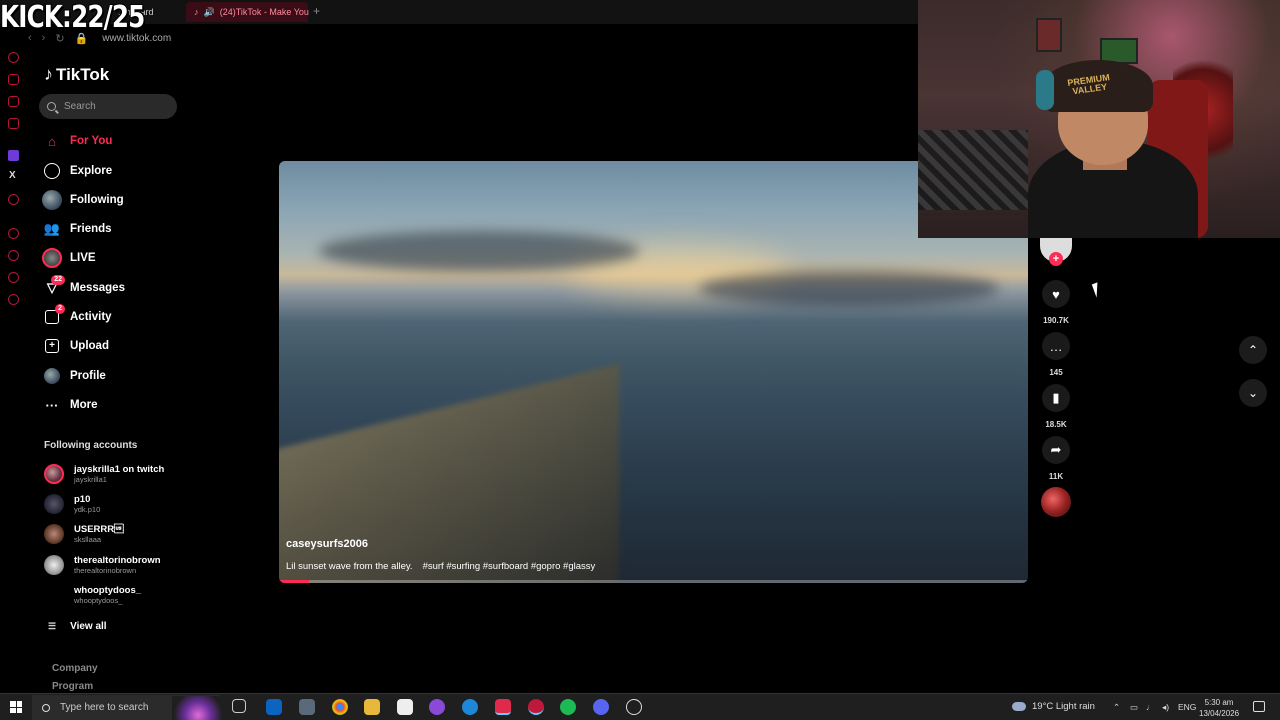 This screenshot has width=1280, height=720. What do you see at coordinates (1219, 708) in the screenshot?
I see `taskbar-clock: 5:30 am 13/04/2026` at bounding box center [1219, 708].